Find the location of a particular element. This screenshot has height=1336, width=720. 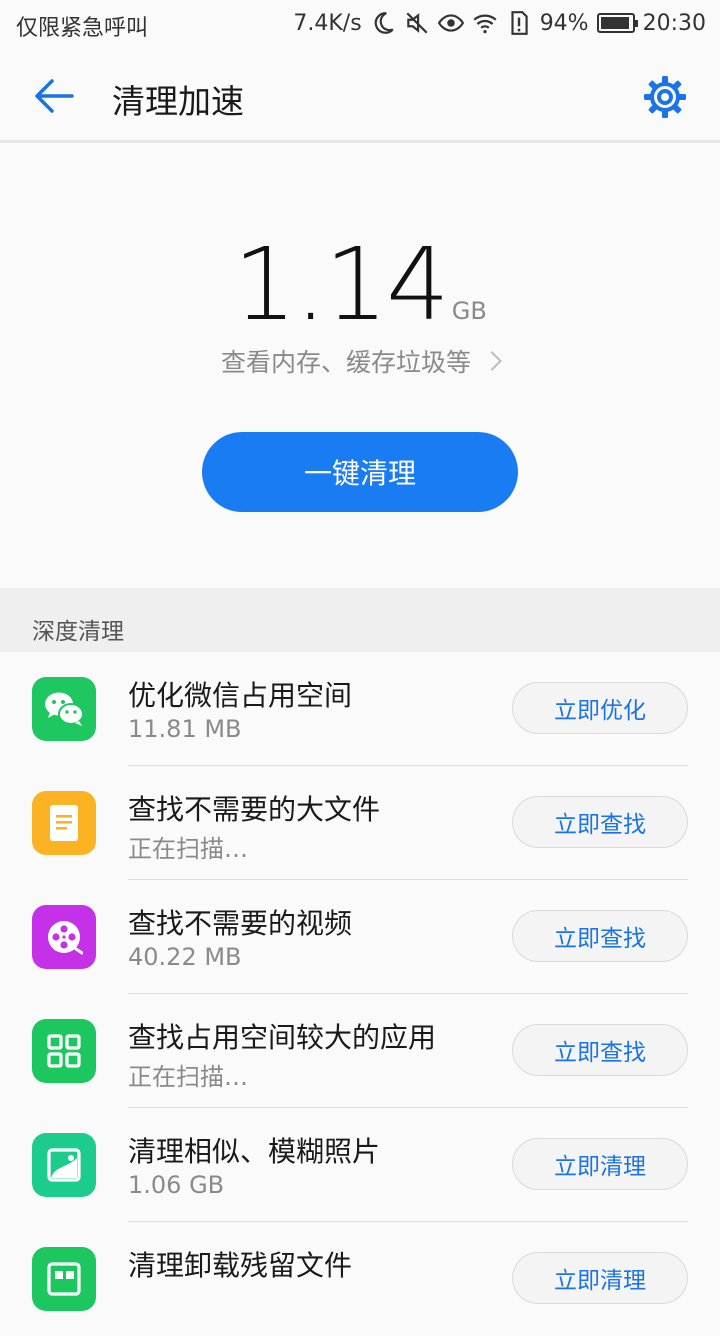

moon-icon is located at coordinates (384, 23).